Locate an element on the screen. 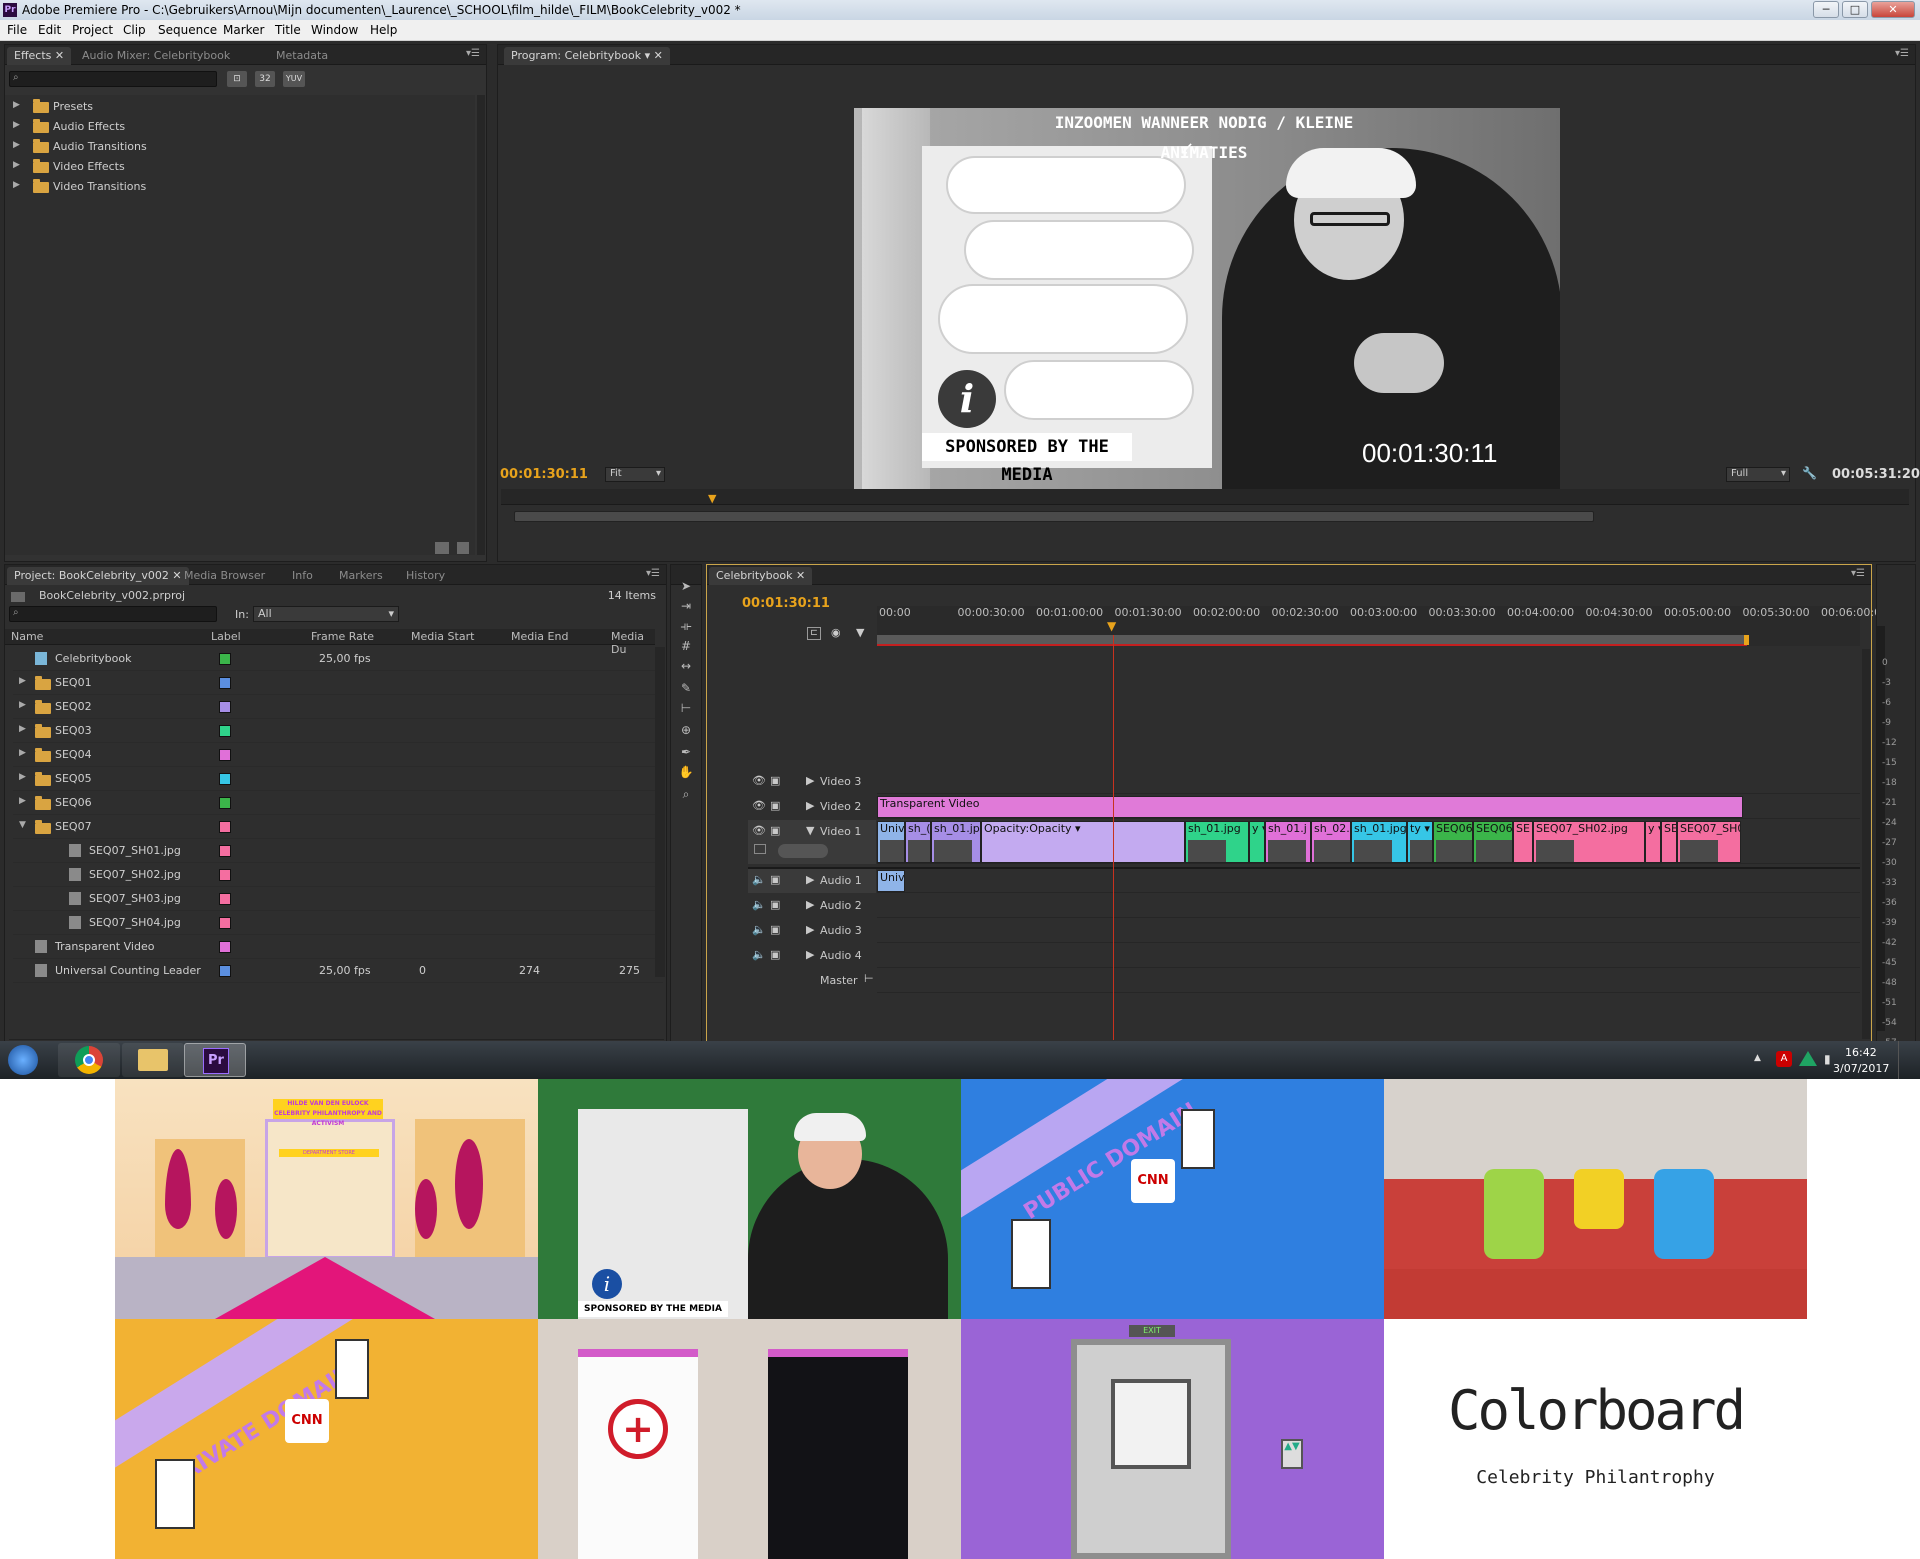 Image resolution: width=1920 pixels, height=1559 pixels. new-bin-icon is located at coordinates (442, 548).